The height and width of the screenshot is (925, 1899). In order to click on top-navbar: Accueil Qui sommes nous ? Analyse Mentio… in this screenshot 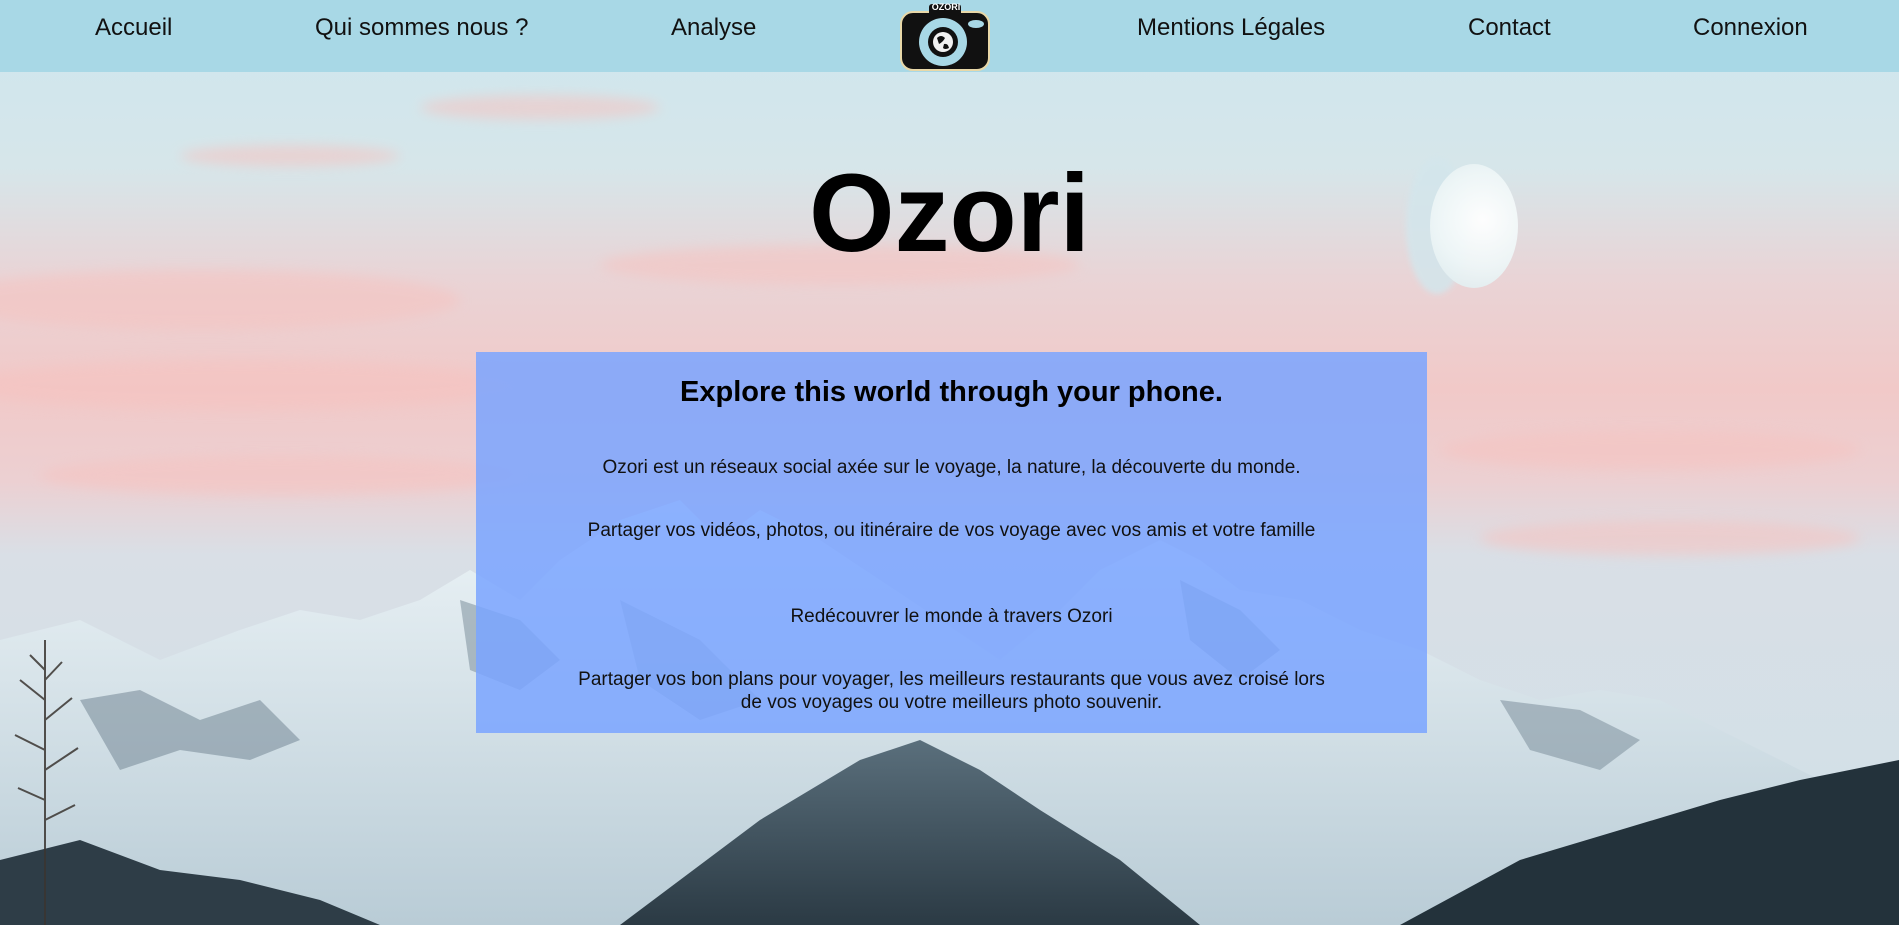, I will do `click(949, 36)`.